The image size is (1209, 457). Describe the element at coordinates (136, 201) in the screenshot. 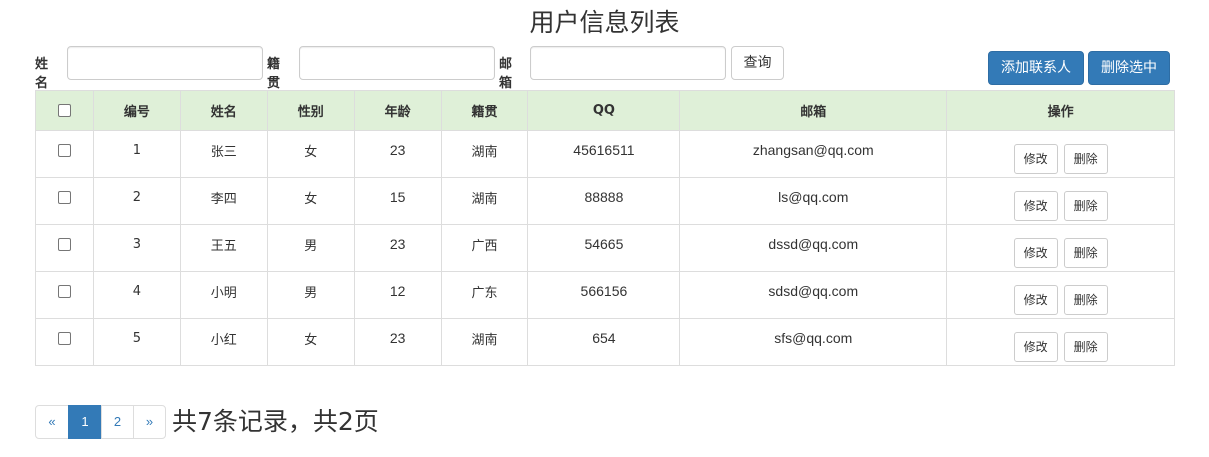

I see `cell-id: 2` at that location.